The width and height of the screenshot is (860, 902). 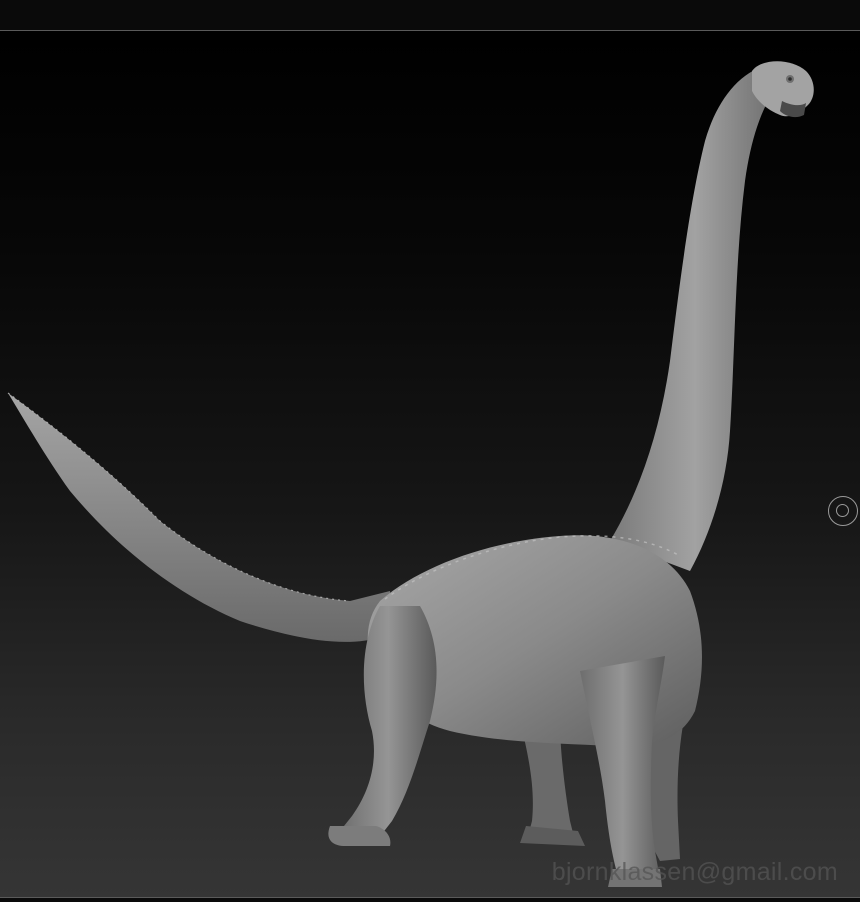 I want to click on tail, so click(x=201, y=517).